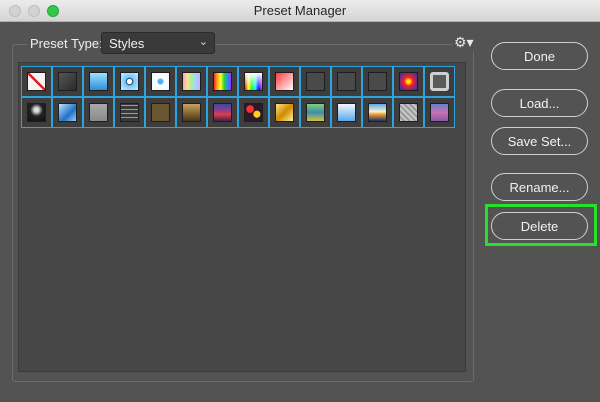 The image size is (600, 402). I want to click on title-bar: Preset Manager, so click(300, 11).